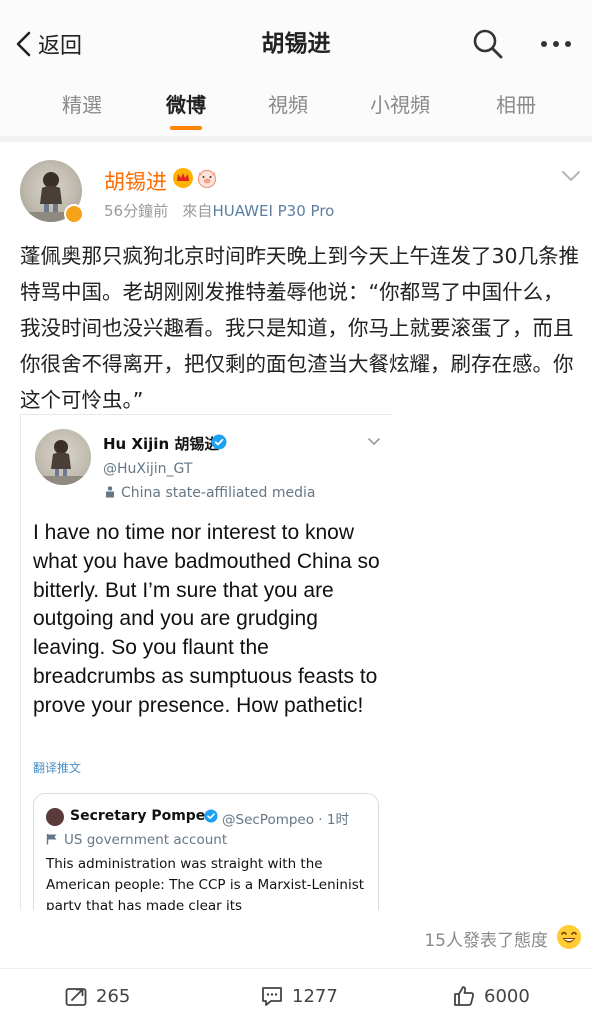  What do you see at coordinates (296, 44) in the screenshot?
I see `top-bar: 返回 胡锡进` at bounding box center [296, 44].